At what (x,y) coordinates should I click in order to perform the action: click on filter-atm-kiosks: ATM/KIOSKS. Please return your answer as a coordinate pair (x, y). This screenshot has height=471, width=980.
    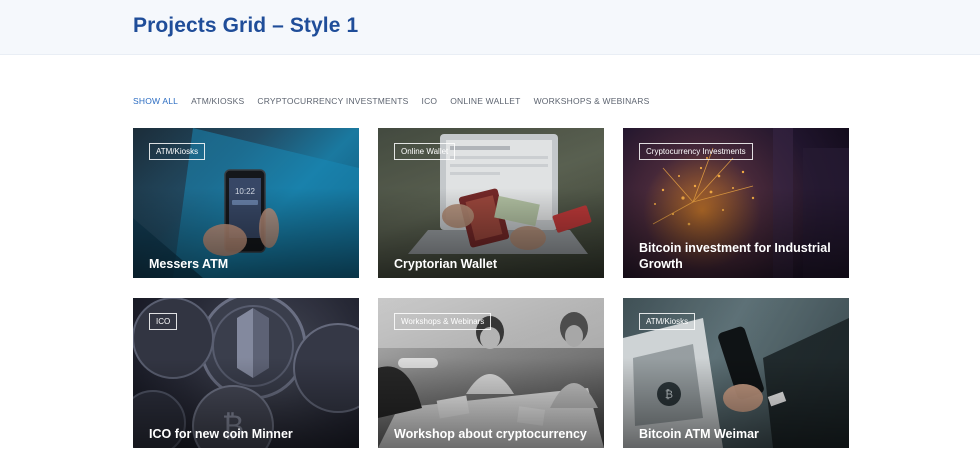
    Looking at the image, I should click on (217, 101).